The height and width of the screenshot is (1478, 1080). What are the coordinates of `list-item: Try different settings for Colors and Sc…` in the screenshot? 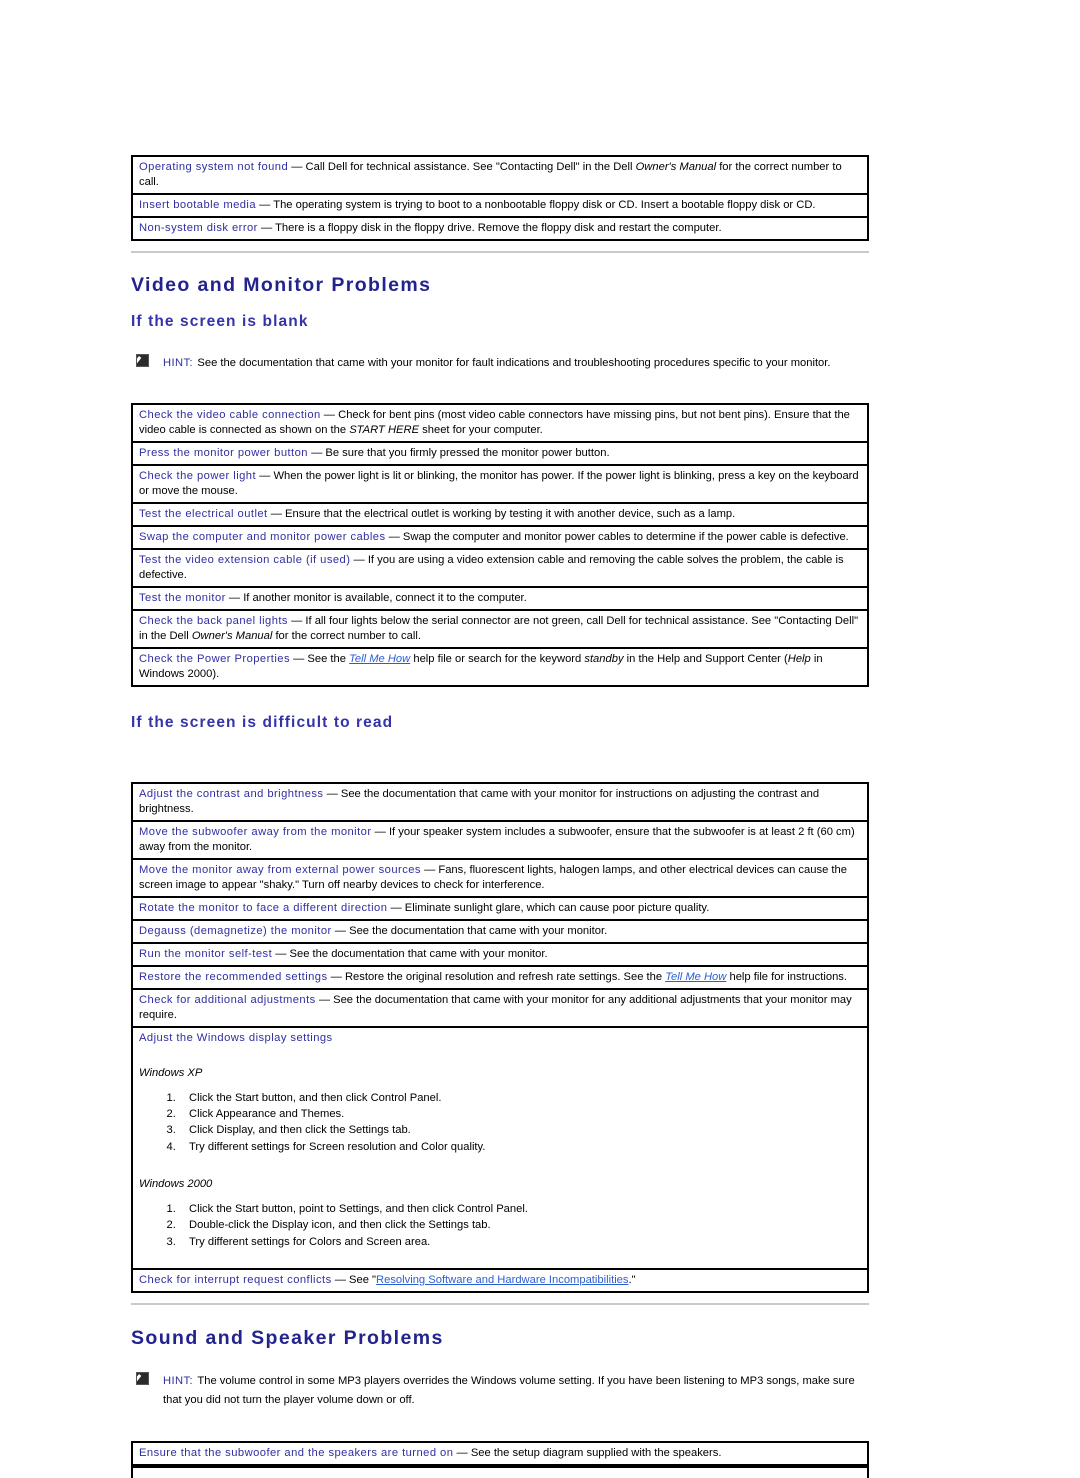 It's located at (520, 1242).